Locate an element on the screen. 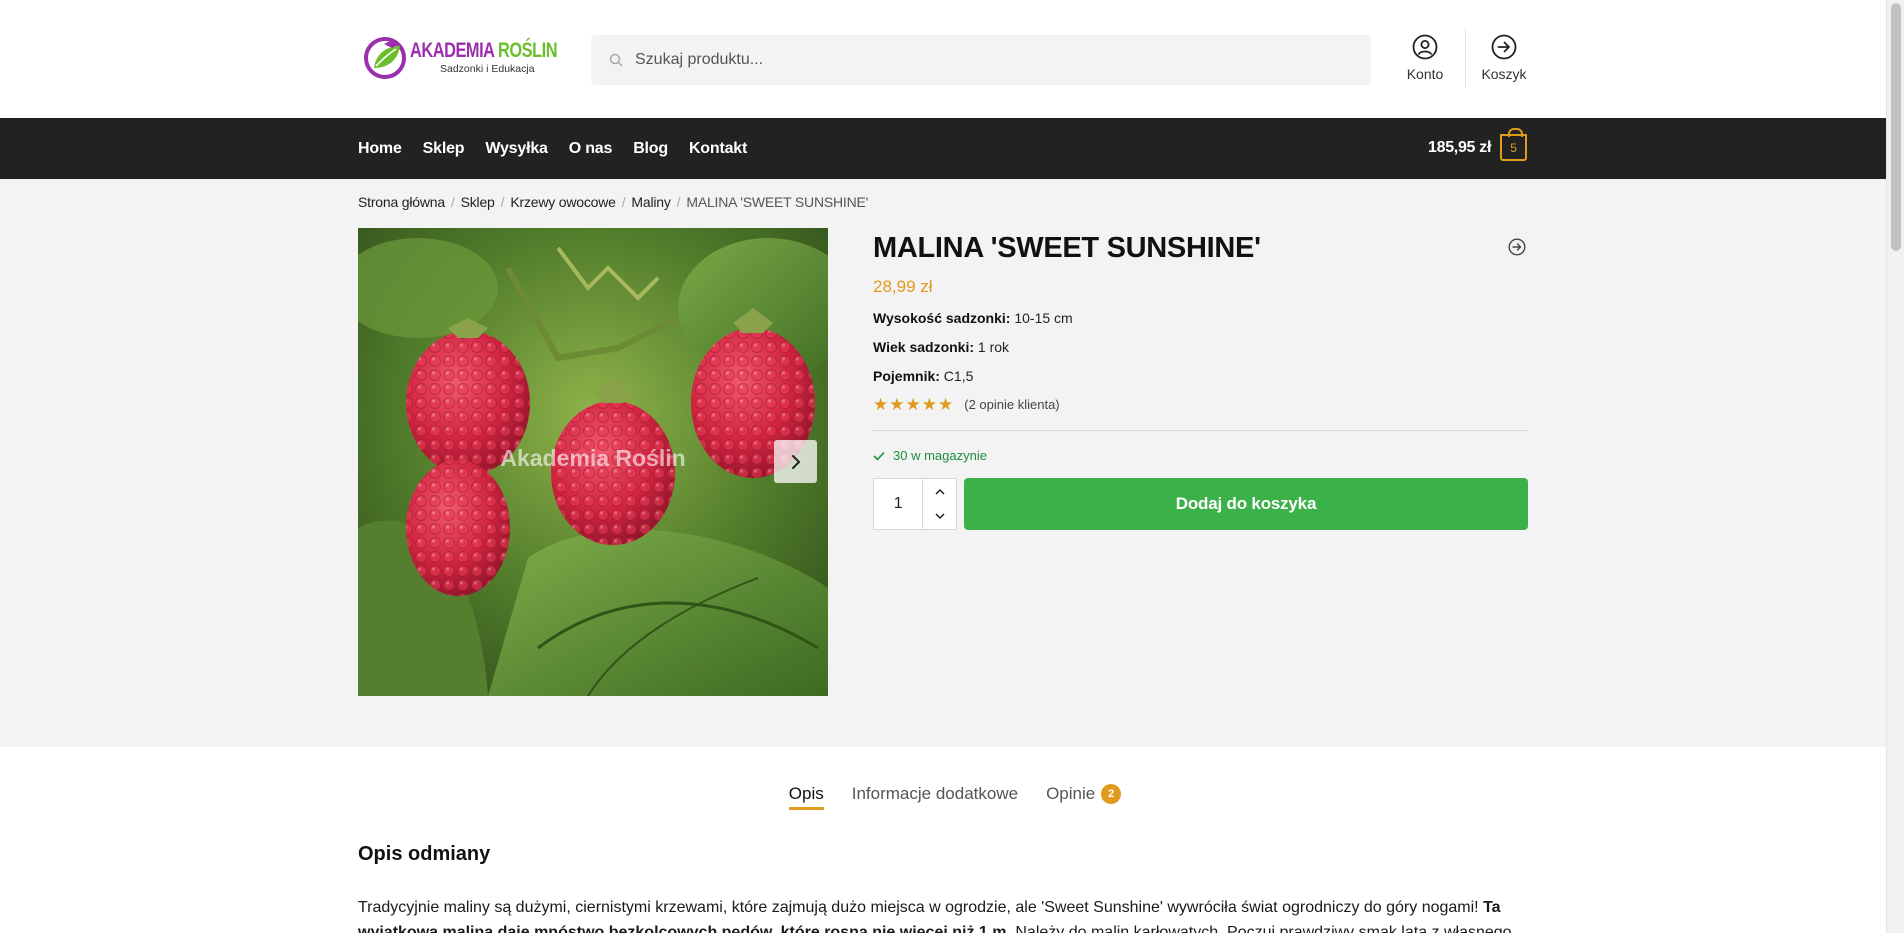 This screenshot has width=1904, height=933. logo-title-part2: ROŚLIN is located at coordinates (528, 50).